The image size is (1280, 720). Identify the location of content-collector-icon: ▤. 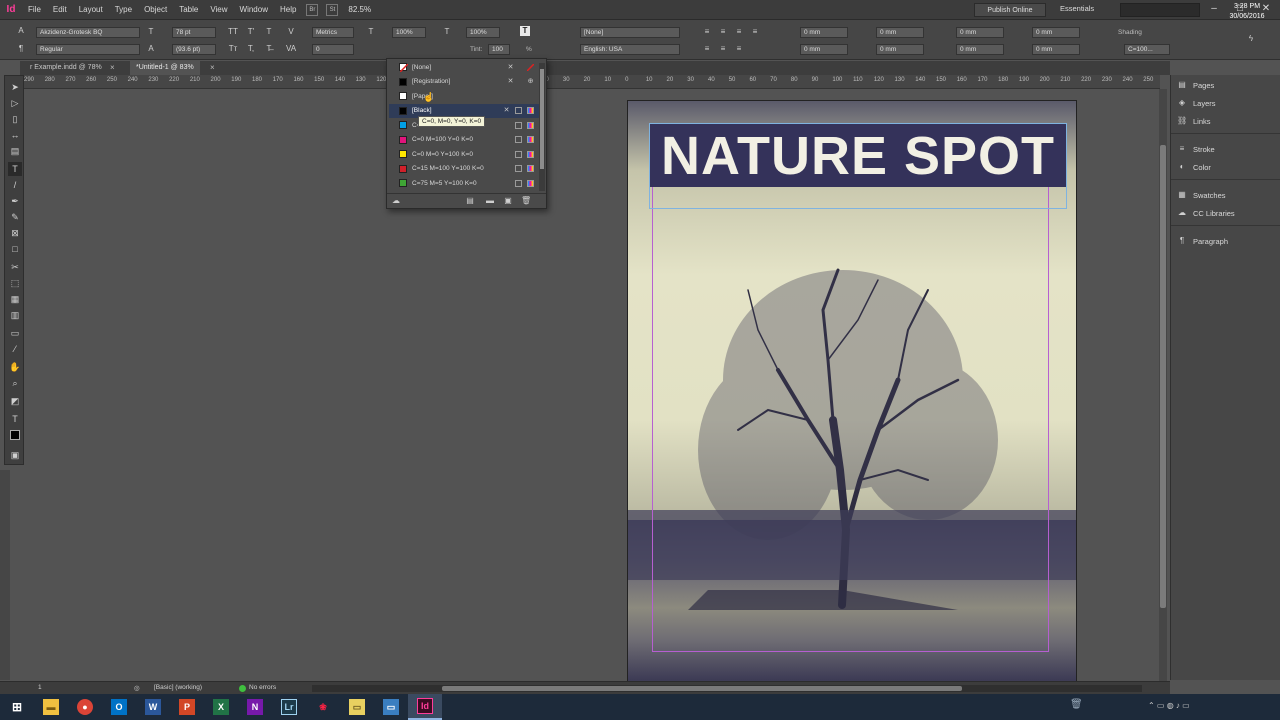
(15, 151).